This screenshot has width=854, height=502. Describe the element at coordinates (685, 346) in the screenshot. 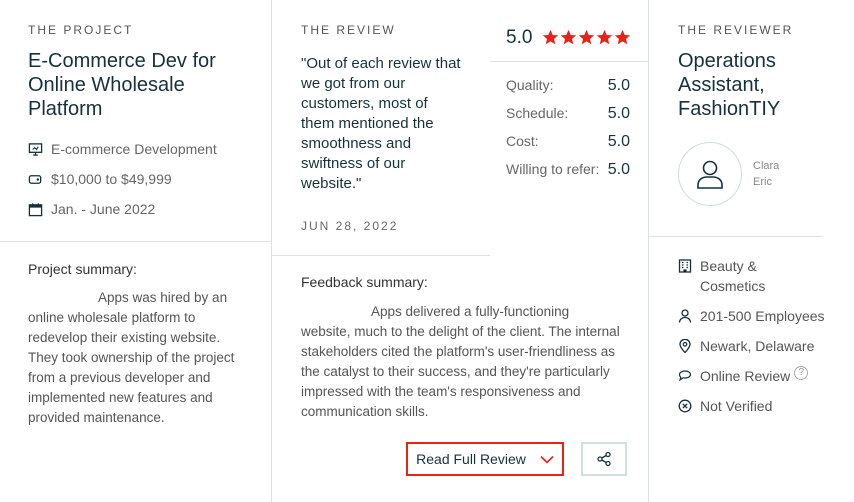

I see `location-pin-icon` at that location.